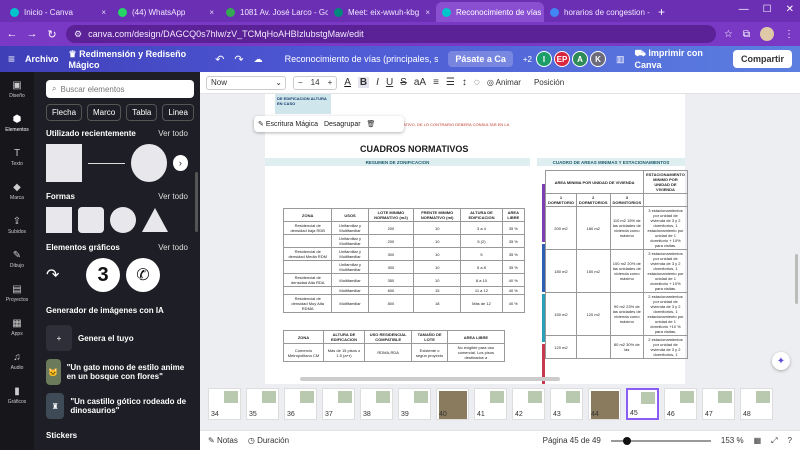  What do you see at coordinates (246, 82) in the screenshot?
I see `font-select: Now ⌄` at bounding box center [246, 82].